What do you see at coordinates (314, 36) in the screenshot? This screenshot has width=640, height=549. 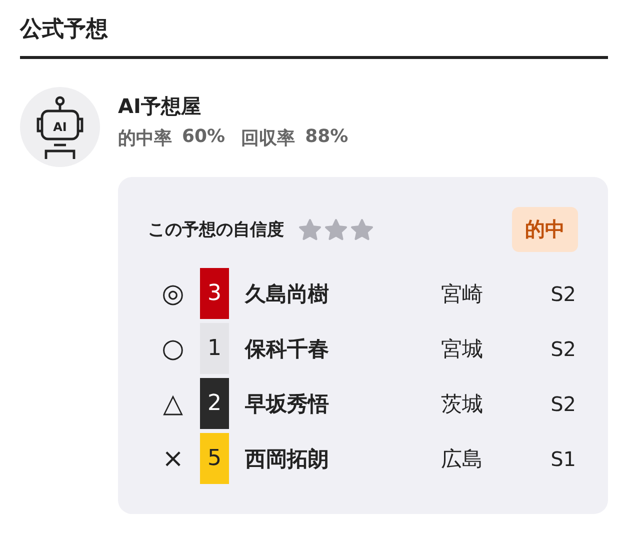 I see `section-title: 公式予想` at bounding box center [314, 36].